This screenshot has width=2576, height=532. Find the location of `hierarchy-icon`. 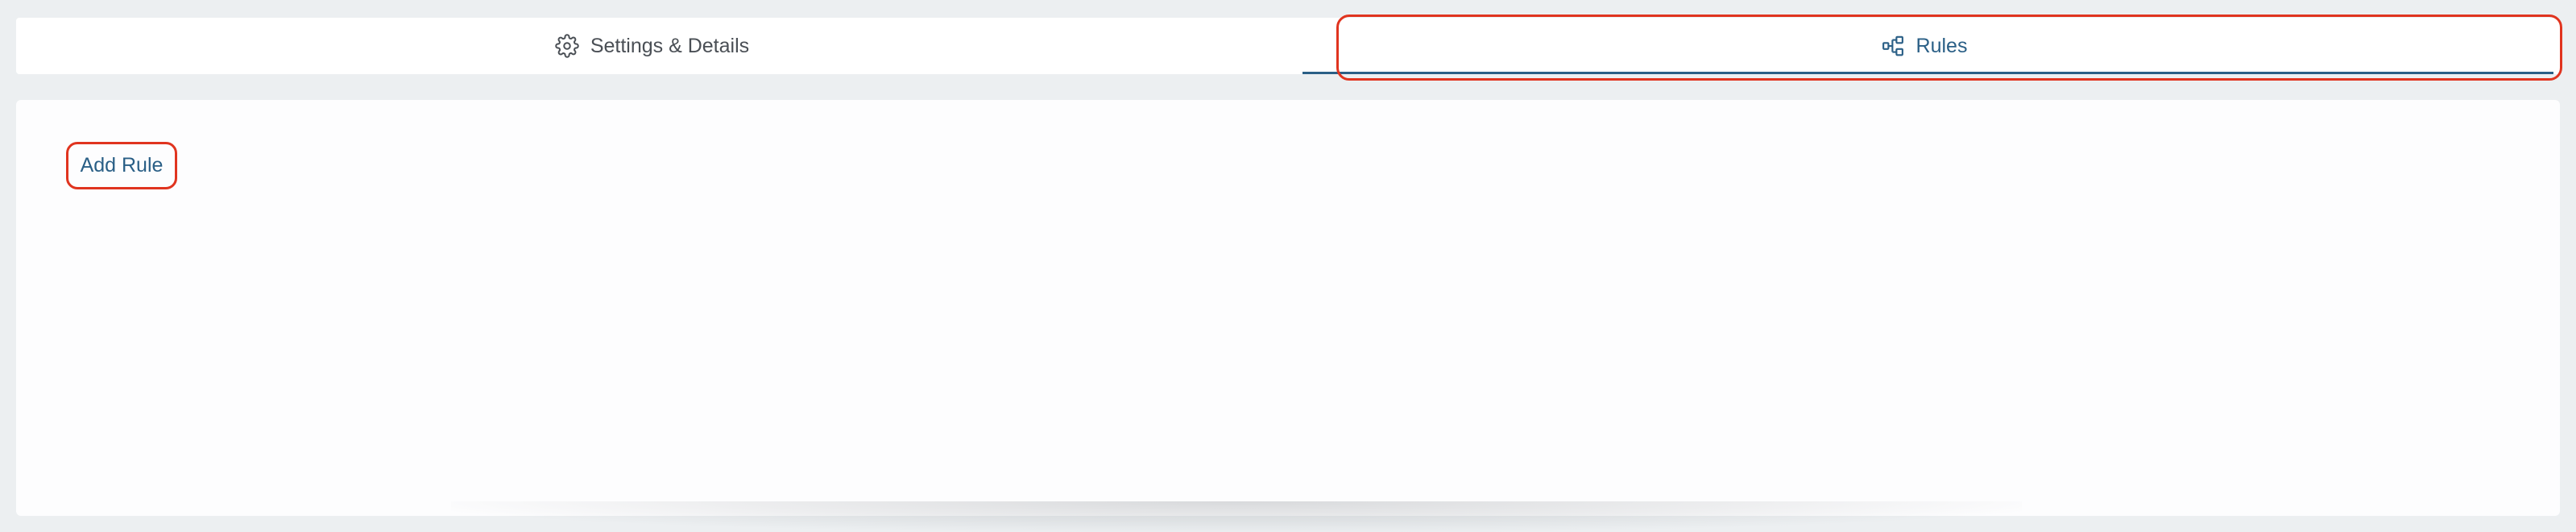

hierarchy-icon is located at coordinates (1893, 46).